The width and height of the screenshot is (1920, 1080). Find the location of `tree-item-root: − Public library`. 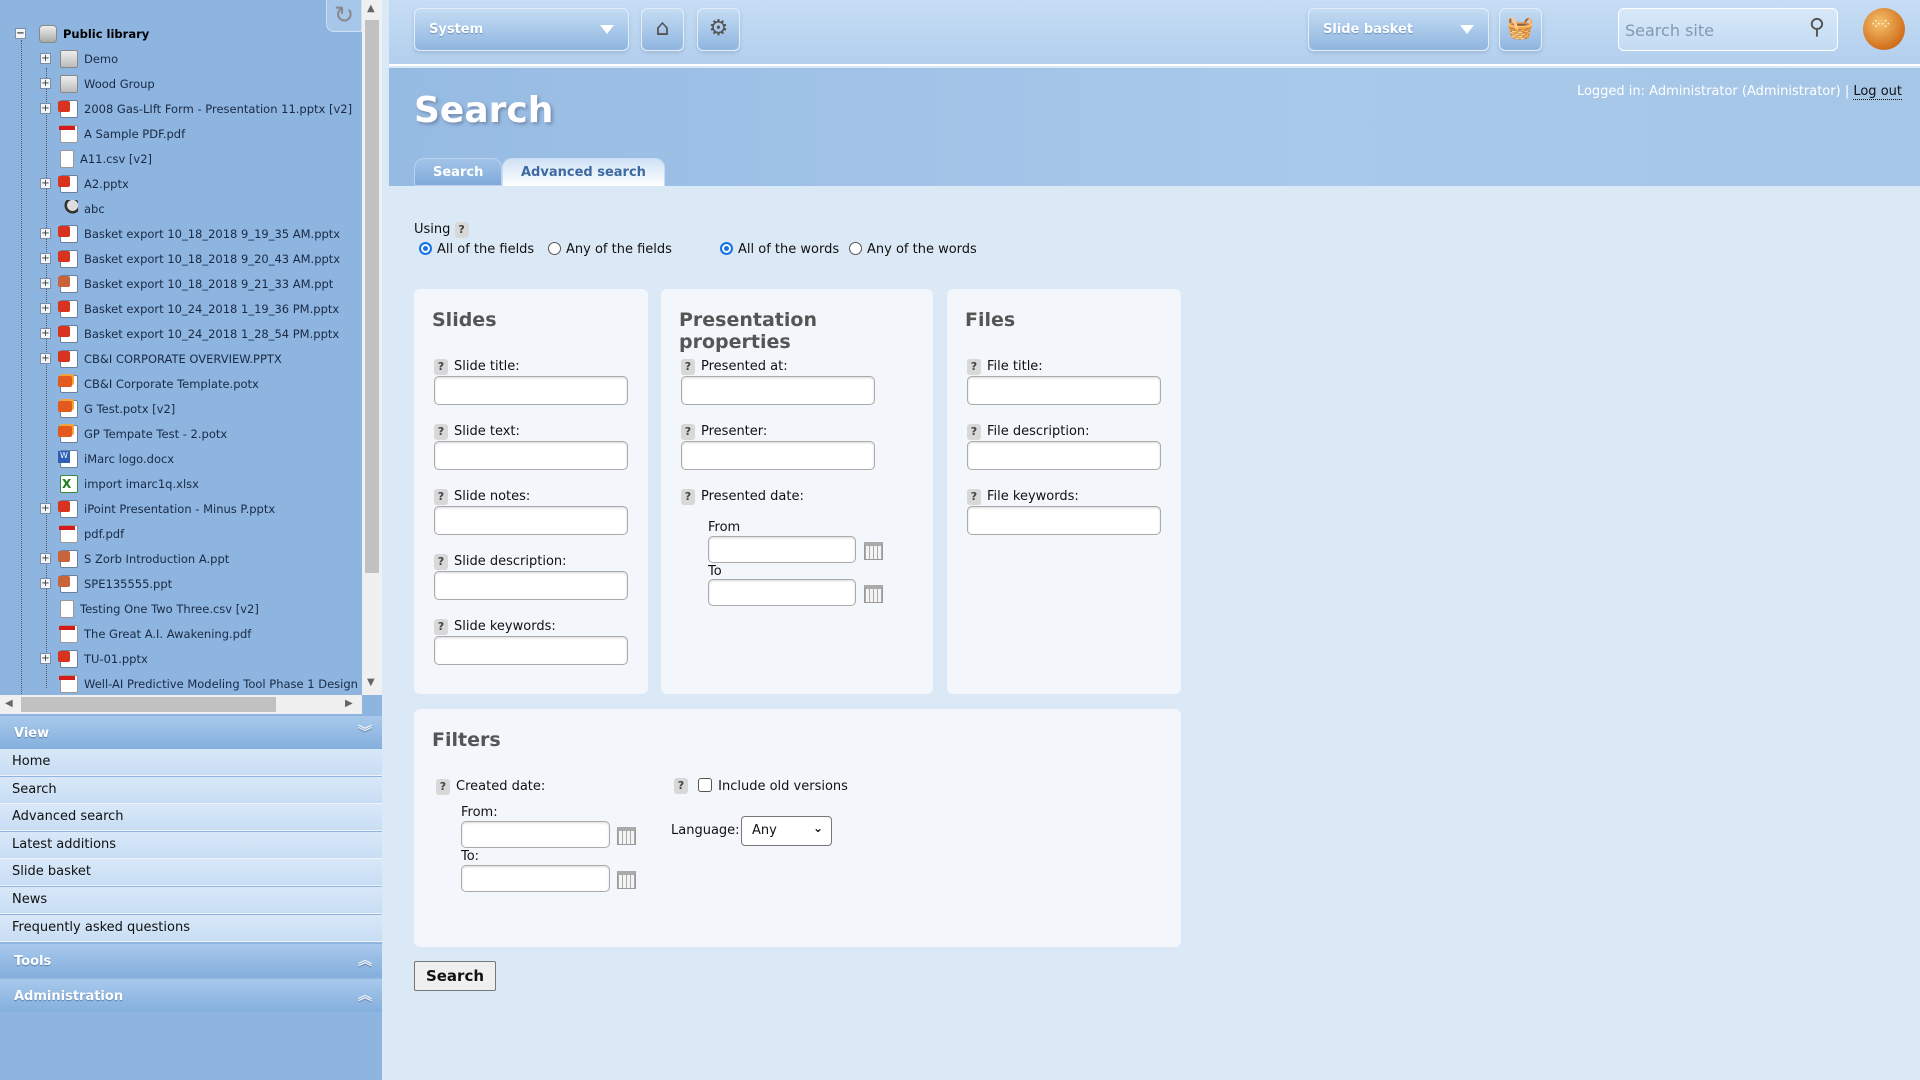

tree-item-root: − Public library is located at coordinates (82, 33).